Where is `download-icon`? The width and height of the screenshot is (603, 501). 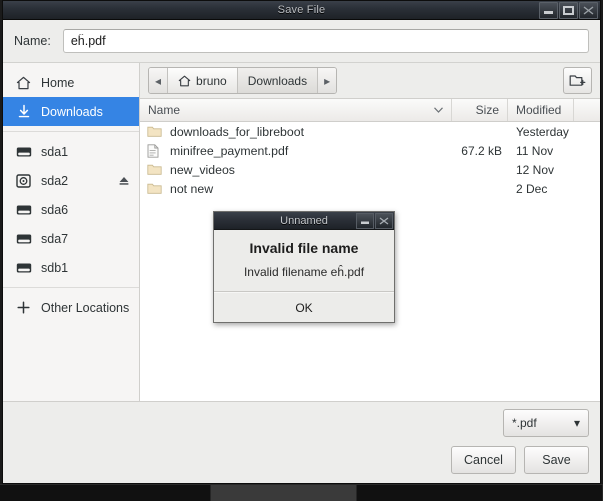
download-icon is located at coordinates (23, 112).